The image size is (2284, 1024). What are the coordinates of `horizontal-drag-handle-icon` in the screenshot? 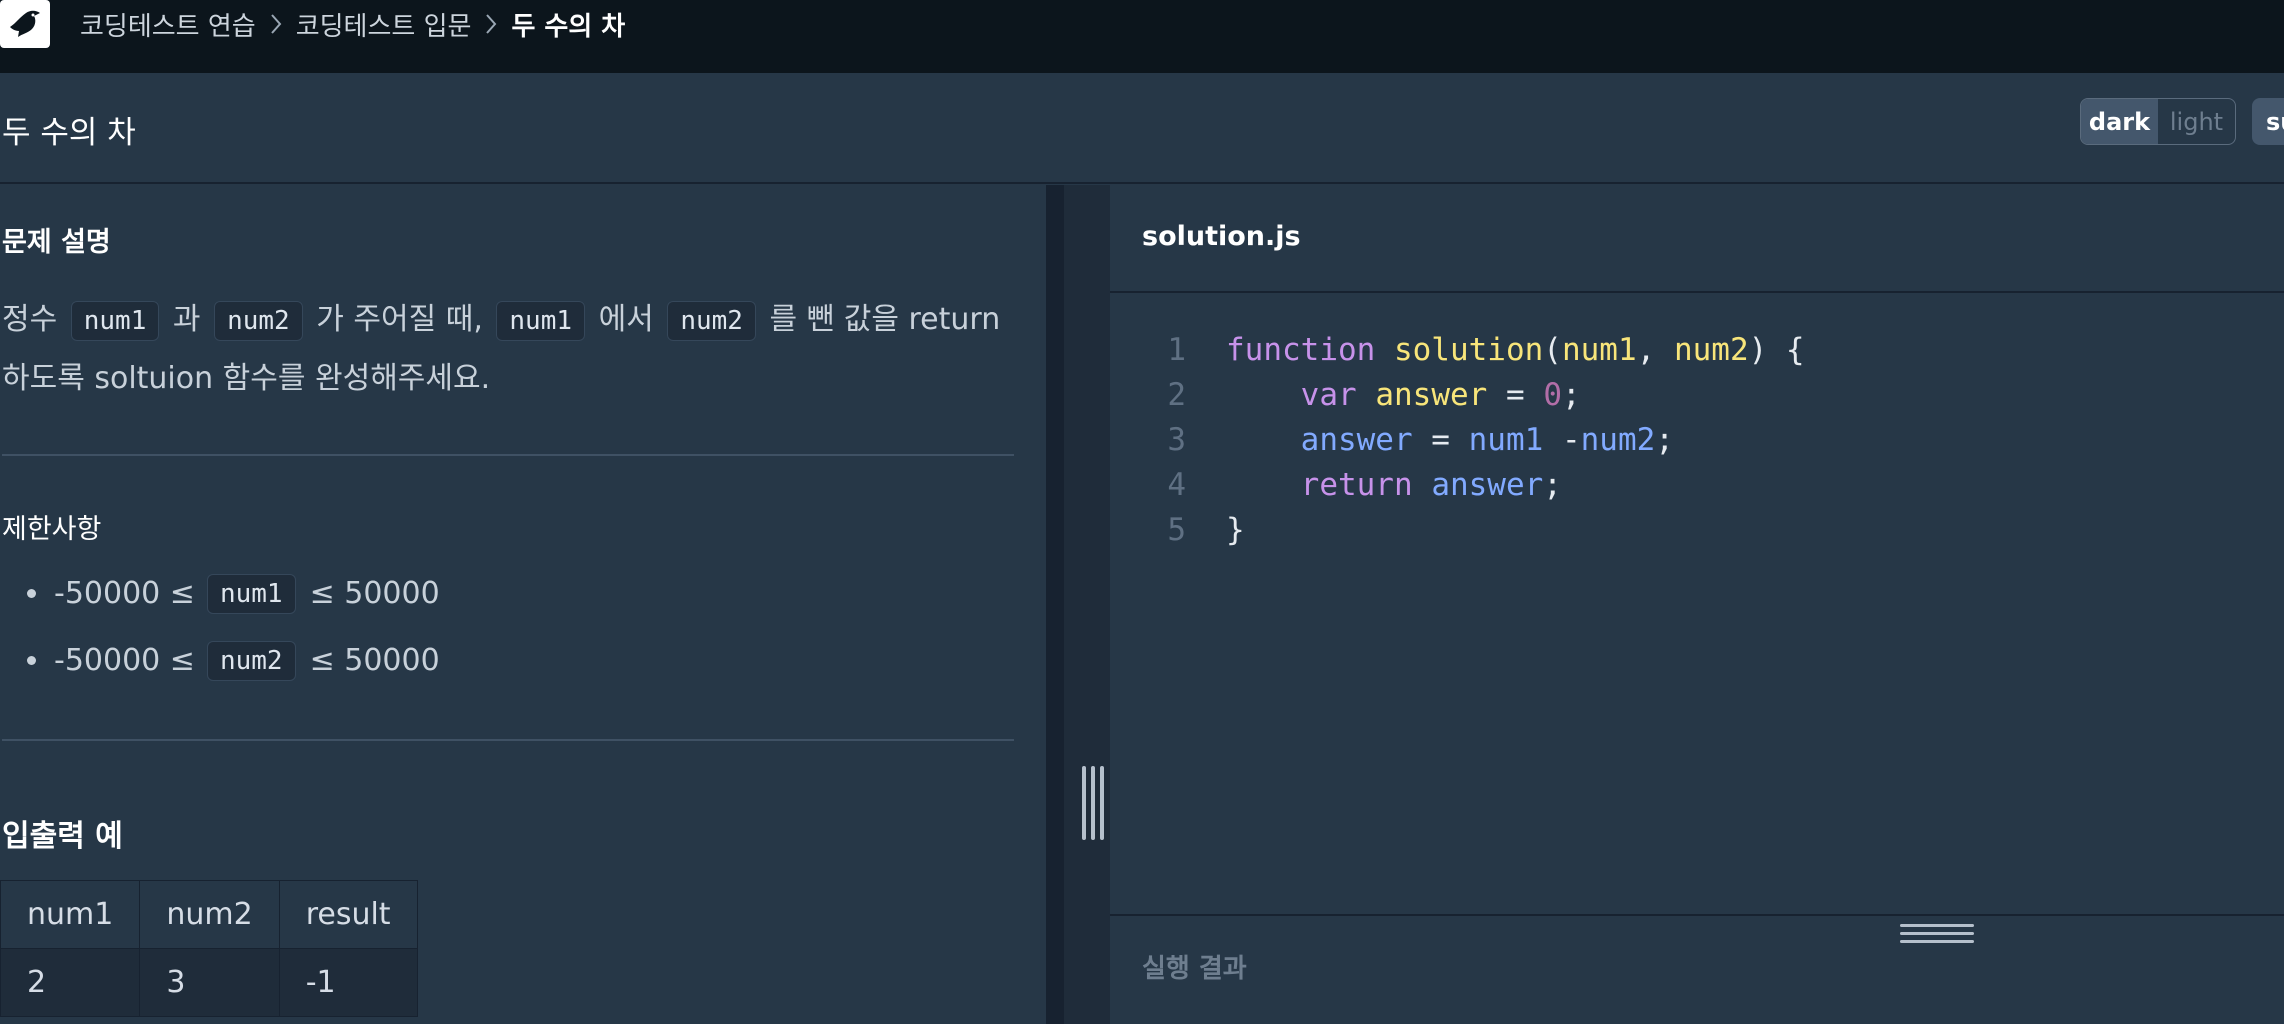 It's located at (1937, 933).